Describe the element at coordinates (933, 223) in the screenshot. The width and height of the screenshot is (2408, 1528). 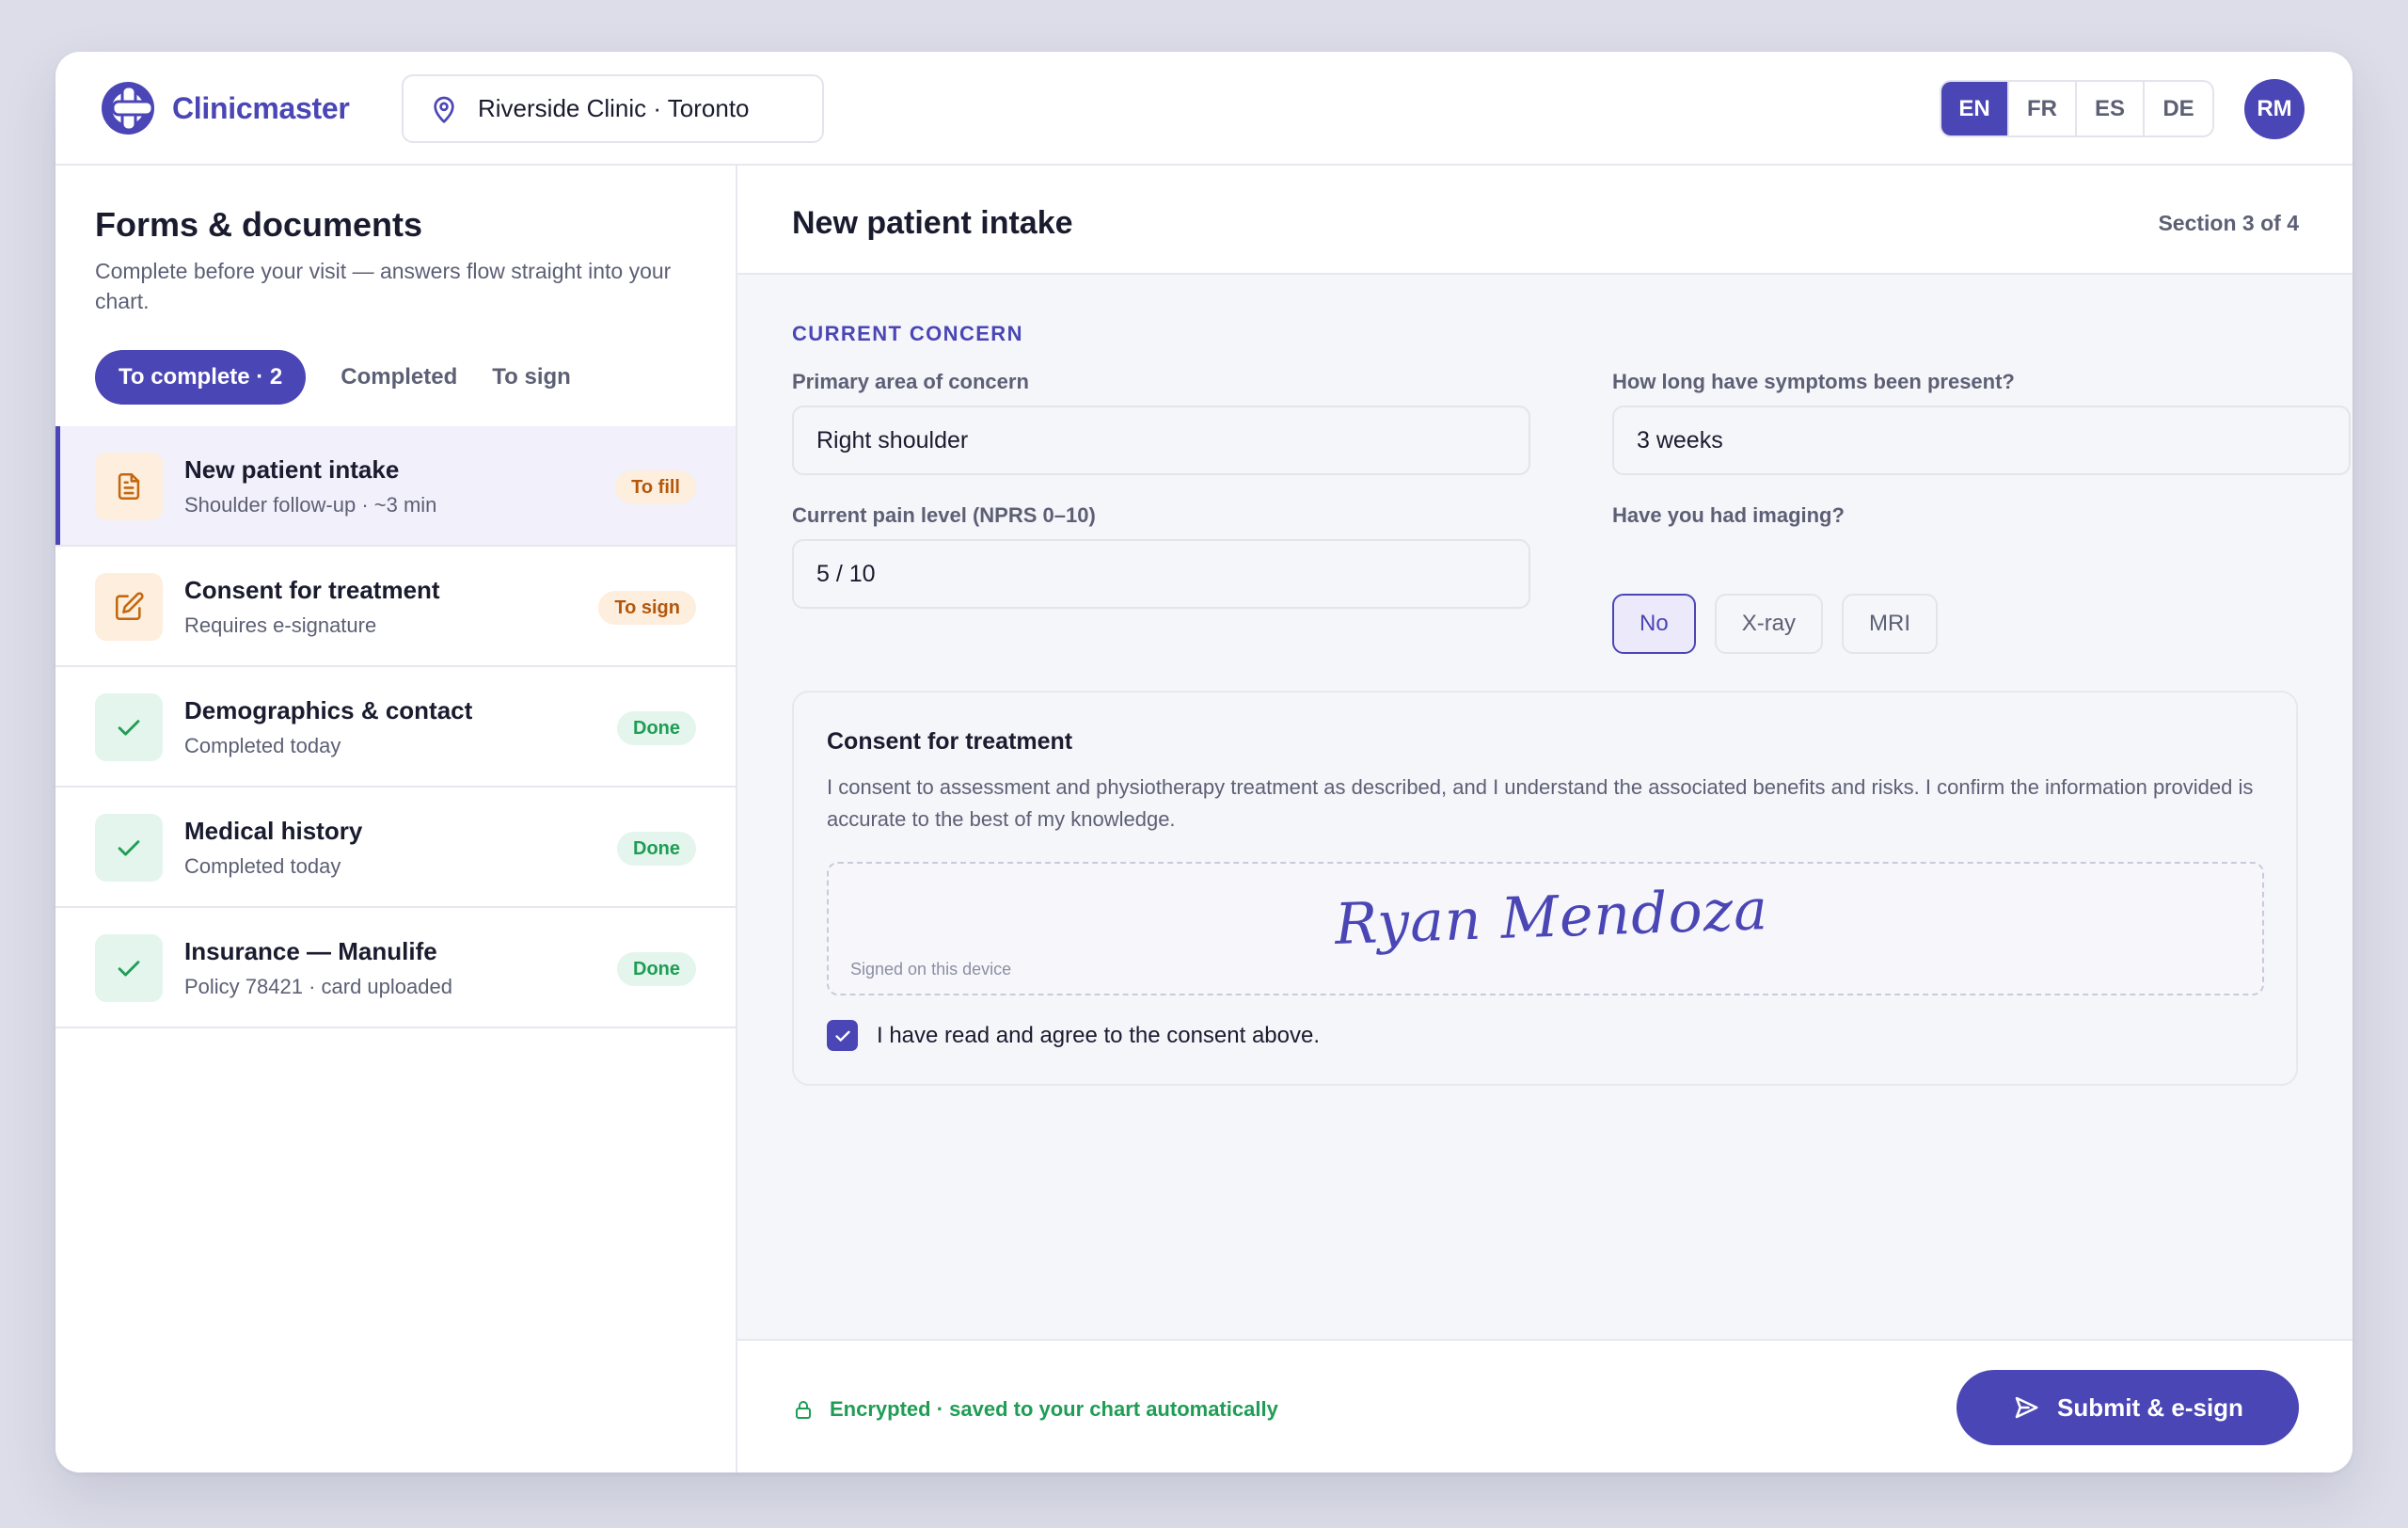
I see `form-title: New patient intake` at that location.